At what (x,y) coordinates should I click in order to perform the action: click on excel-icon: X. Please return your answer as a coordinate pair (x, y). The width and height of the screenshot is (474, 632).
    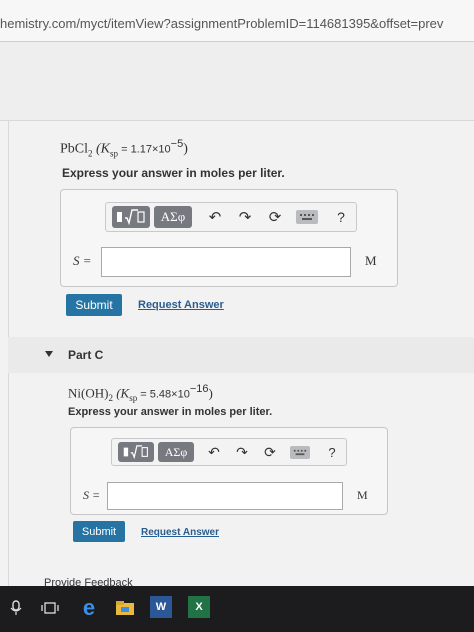
    Looking at the image, I should click on (199, 607).